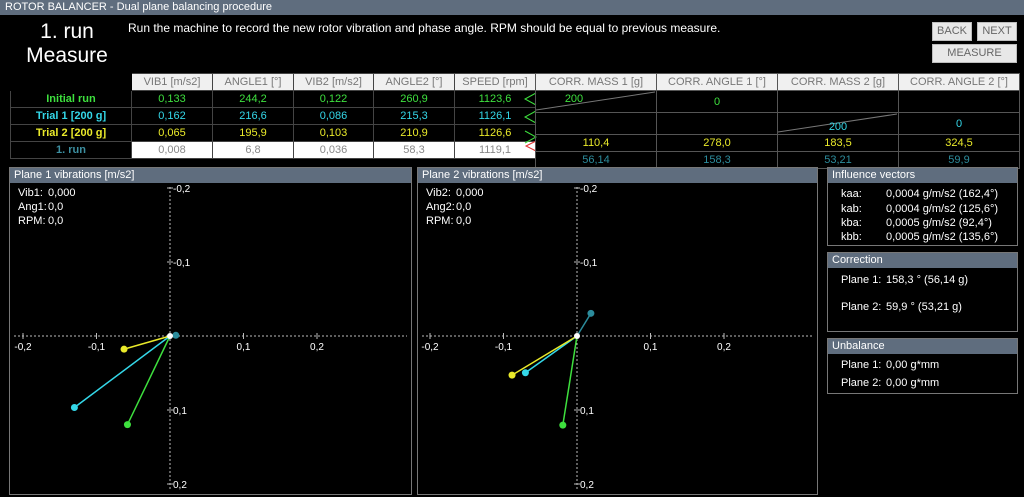 This screenshot has width=1024, height=497. What do you see at coordinates (913, 365) in the screenshot?
I see `unbalance-plane1-value: 0,00 g*mm` at bounding box center [913, 365].